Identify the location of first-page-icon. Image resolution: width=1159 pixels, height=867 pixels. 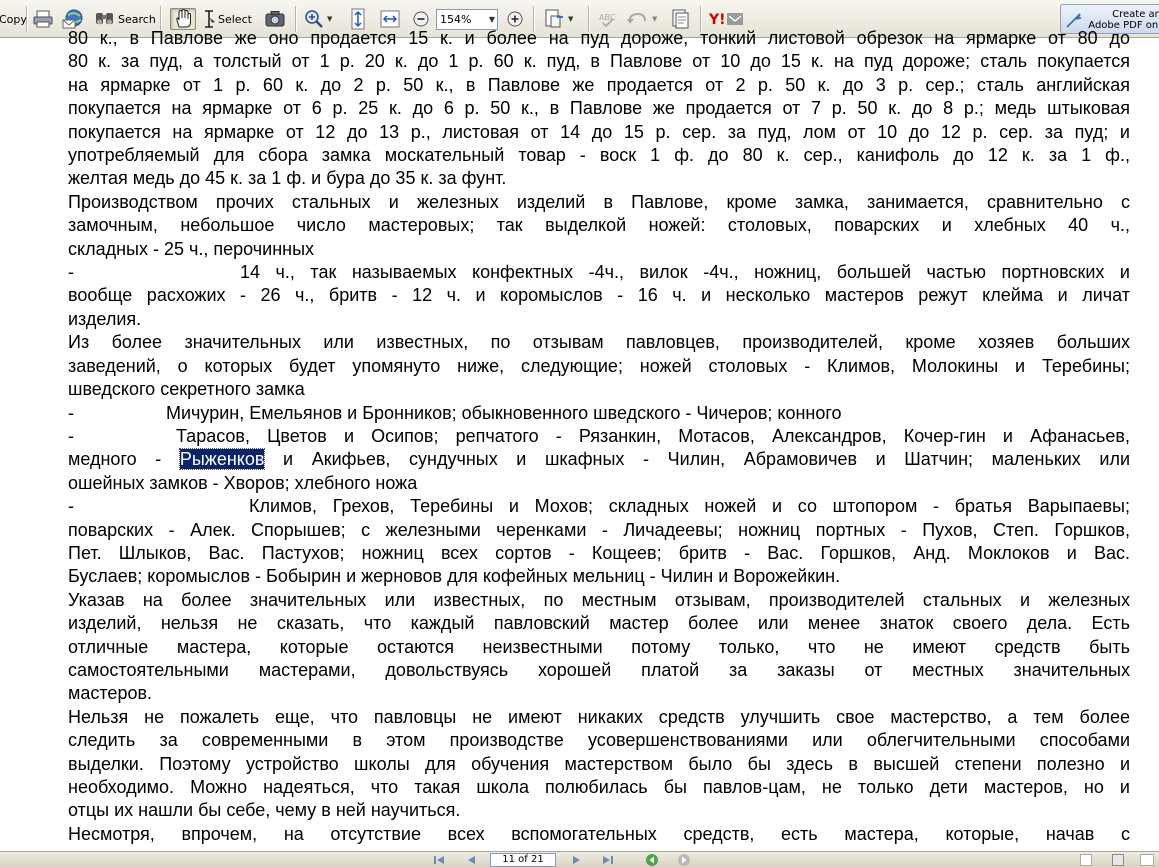
(439, 860).